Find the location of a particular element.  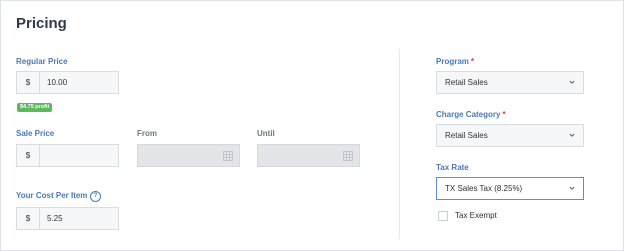

cost-per-item-value: 5.25 is located at coordinates (55, 218).